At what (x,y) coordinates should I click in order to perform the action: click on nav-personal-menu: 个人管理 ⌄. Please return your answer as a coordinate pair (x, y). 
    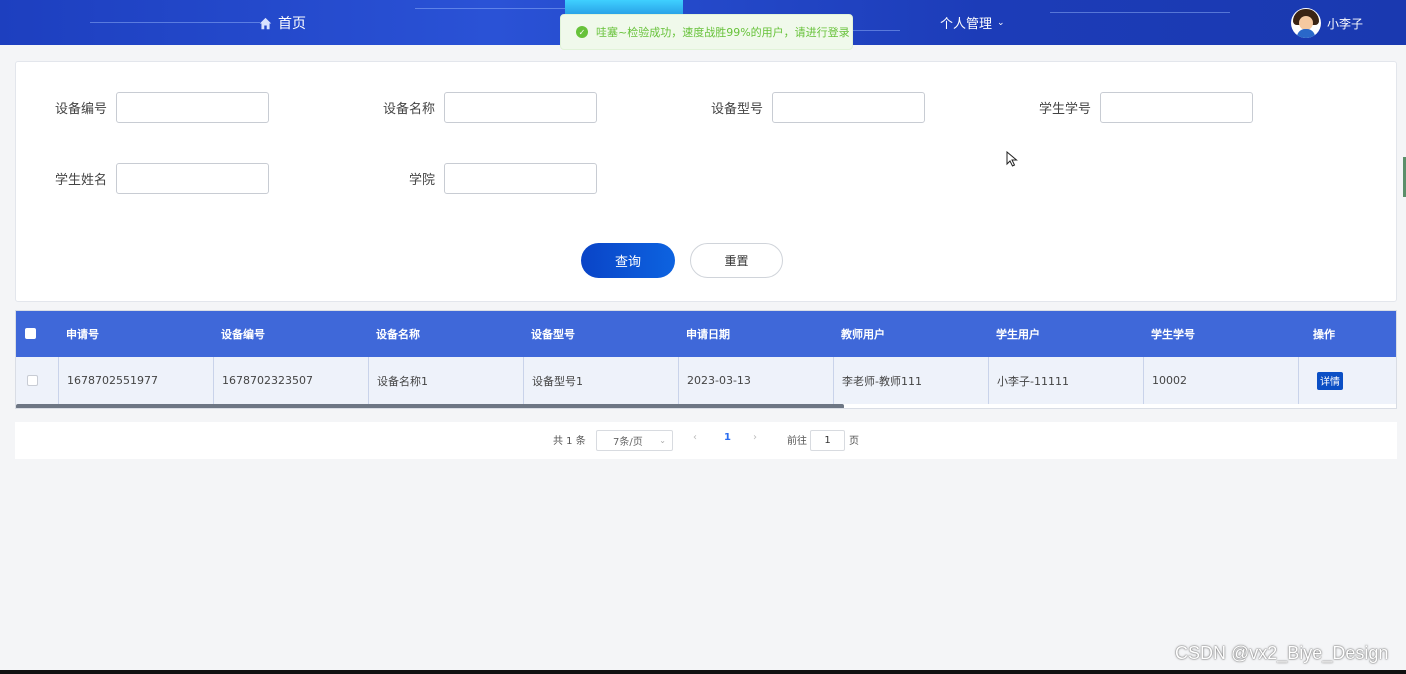
    Looking at the image, I should click on (972, 22).